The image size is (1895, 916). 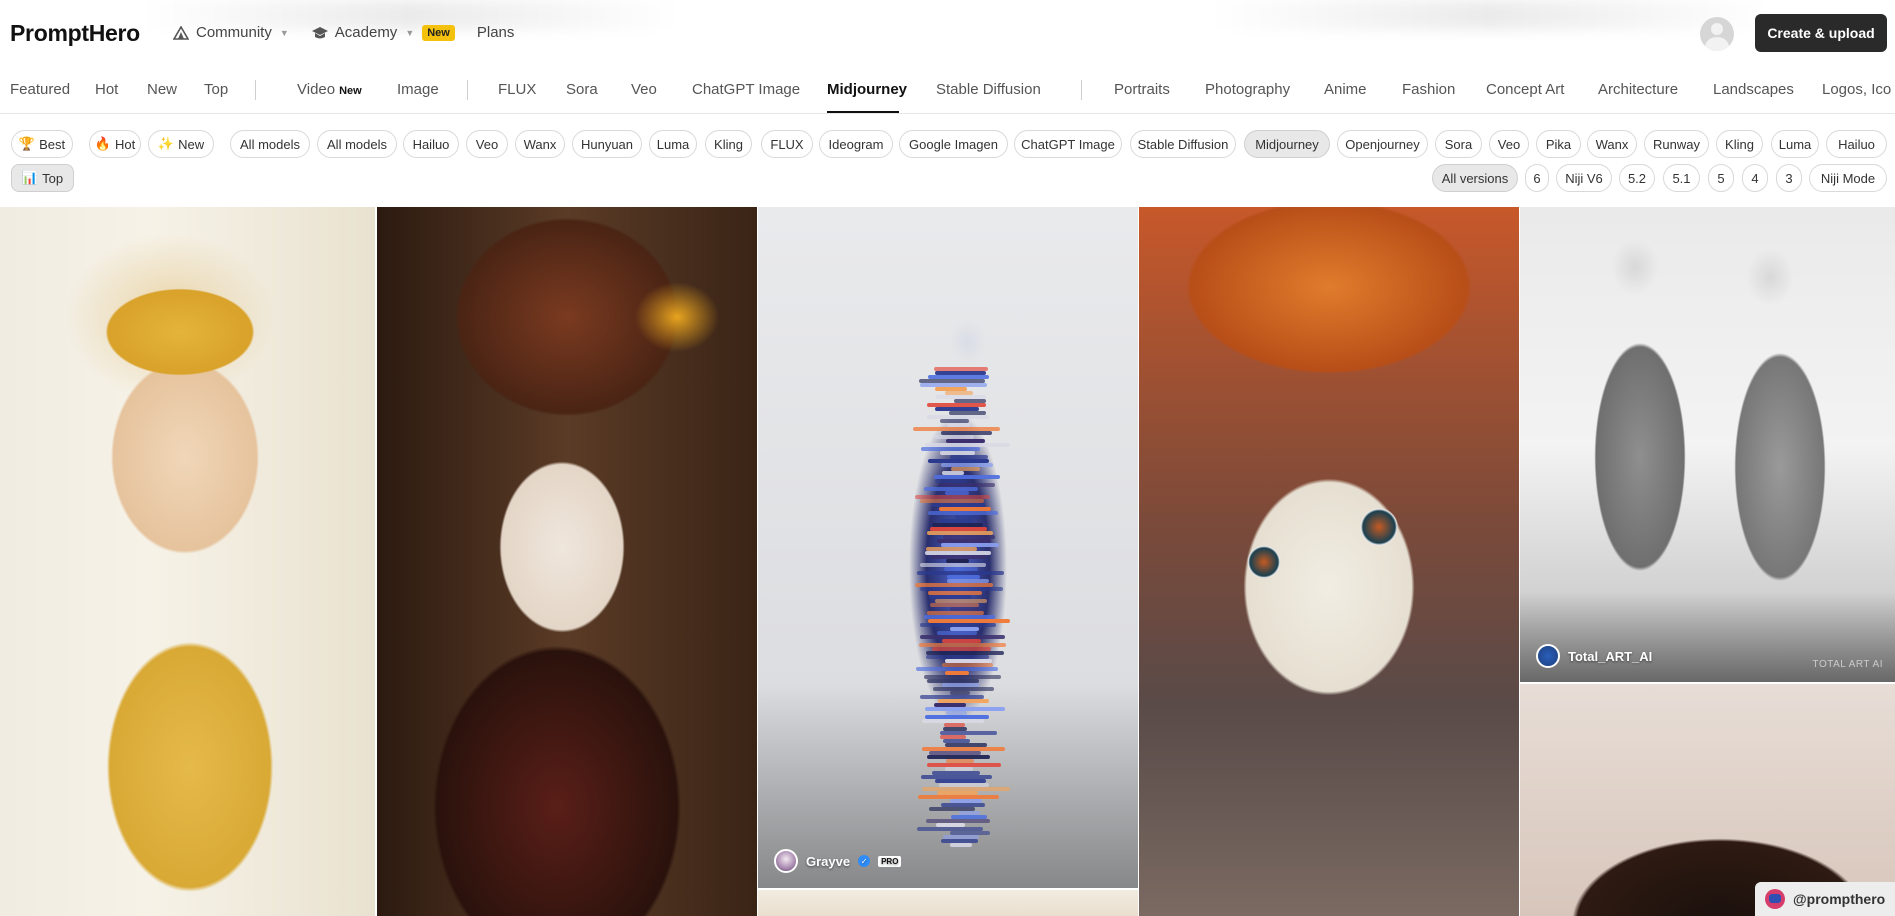 I want to click on tab-flux: FLUX, so click(x=517, y=89).